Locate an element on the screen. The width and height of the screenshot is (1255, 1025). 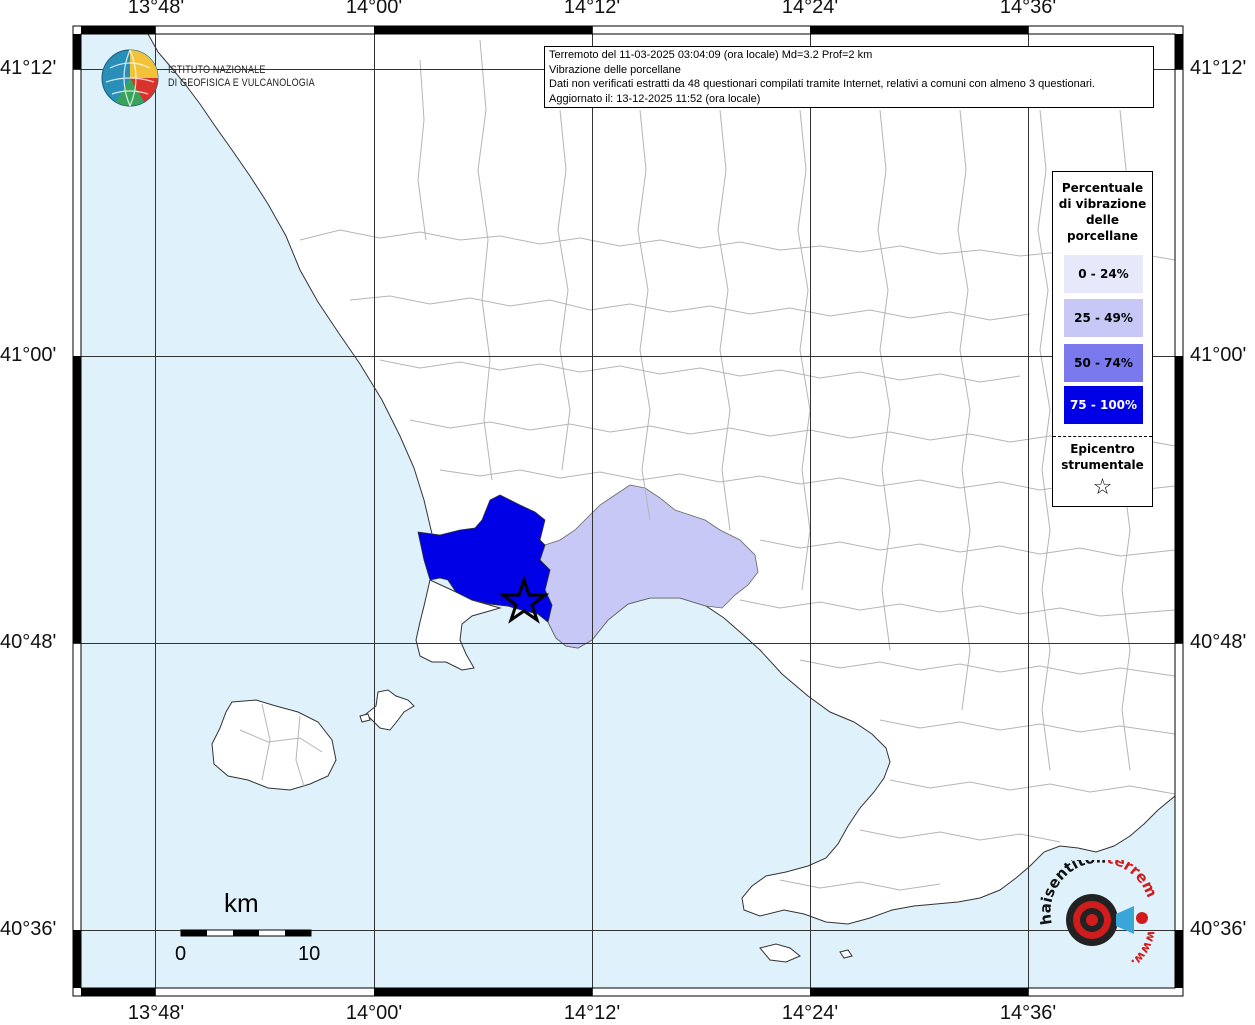
lon-label-top-3: 14°12' is located at coordinates (592, 9).